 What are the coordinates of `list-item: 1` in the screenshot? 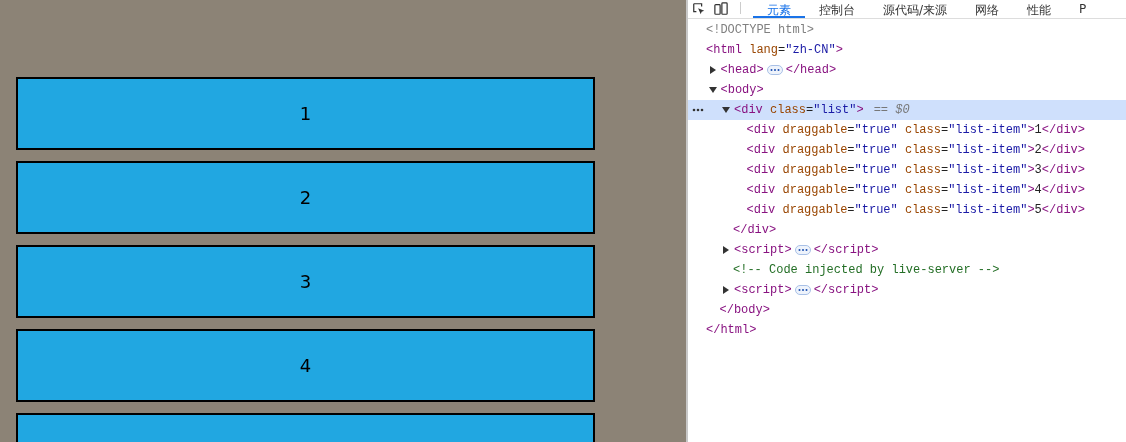 It's located at (305, 113).